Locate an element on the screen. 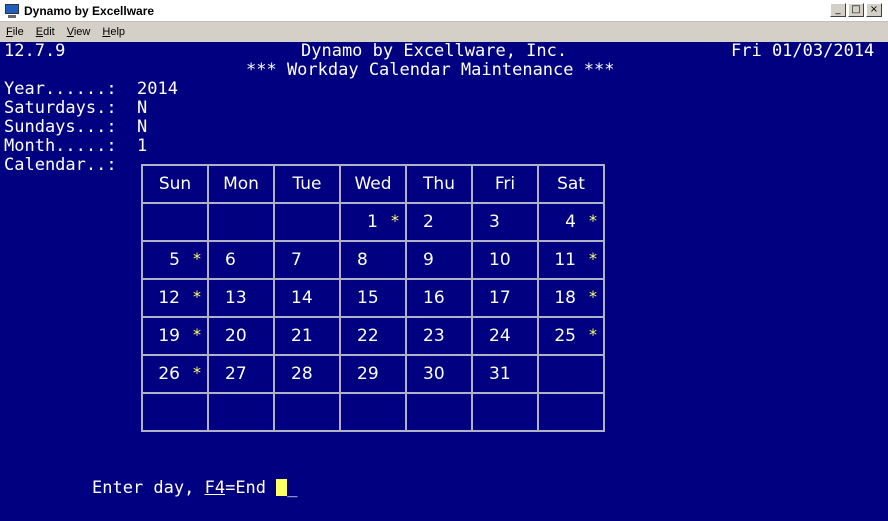 This screenshot has height=521, width=888. calendar-day-cell: 21 is located at coordinates (307, 336).